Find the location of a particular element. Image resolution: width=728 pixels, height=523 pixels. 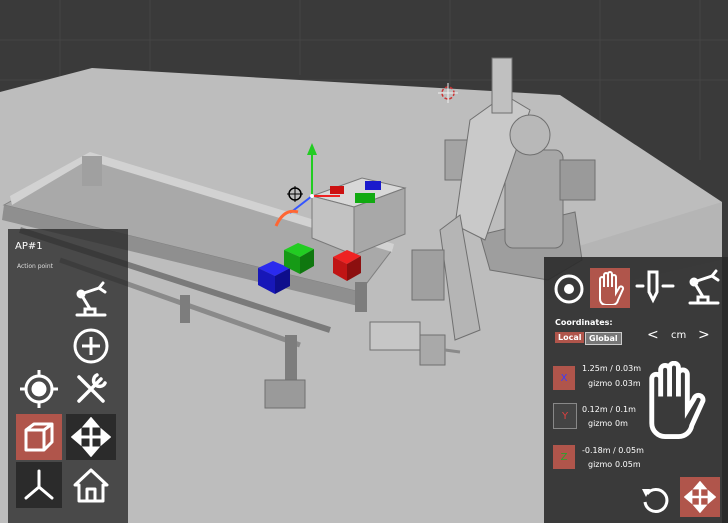

action-point-panel: AP#1 Action point is located at coordinates (68, 376).